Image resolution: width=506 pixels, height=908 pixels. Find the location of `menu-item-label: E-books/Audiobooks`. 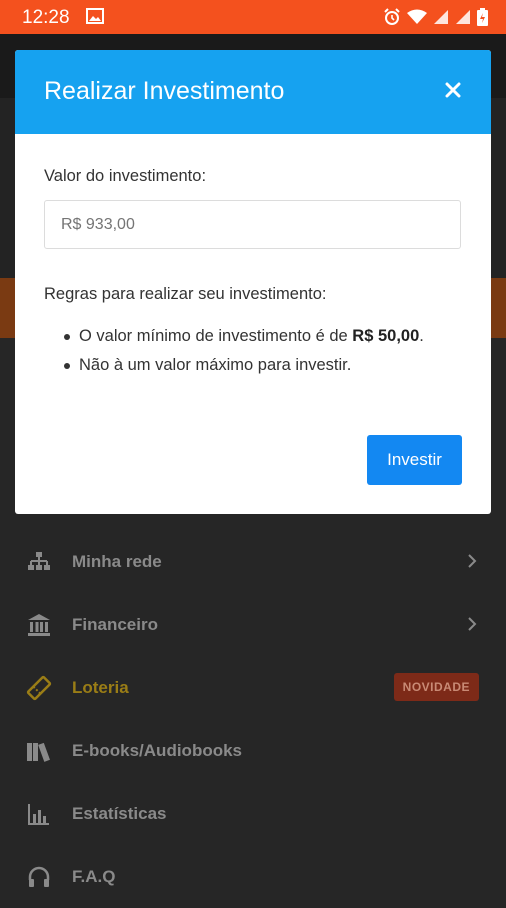

menu-item-label: E-books/Audiobooks is located at coordinates (157, 750).